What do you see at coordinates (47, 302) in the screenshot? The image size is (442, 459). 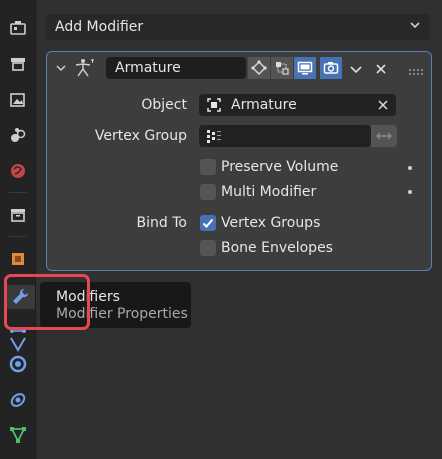 I see `highlight-box` at bounding box center [47, 302].